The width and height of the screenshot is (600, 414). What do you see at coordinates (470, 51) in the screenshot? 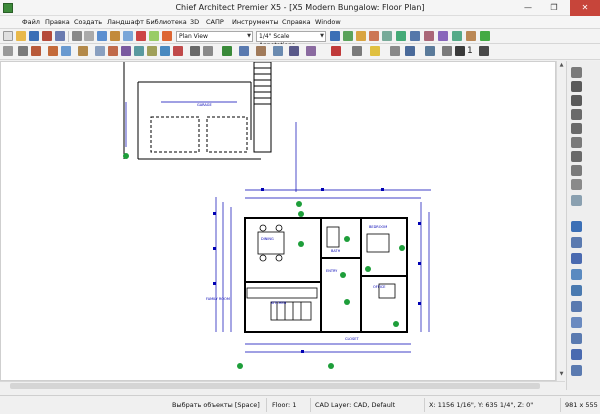
I see `floor-number: 1` at bounding box center [470, 51].